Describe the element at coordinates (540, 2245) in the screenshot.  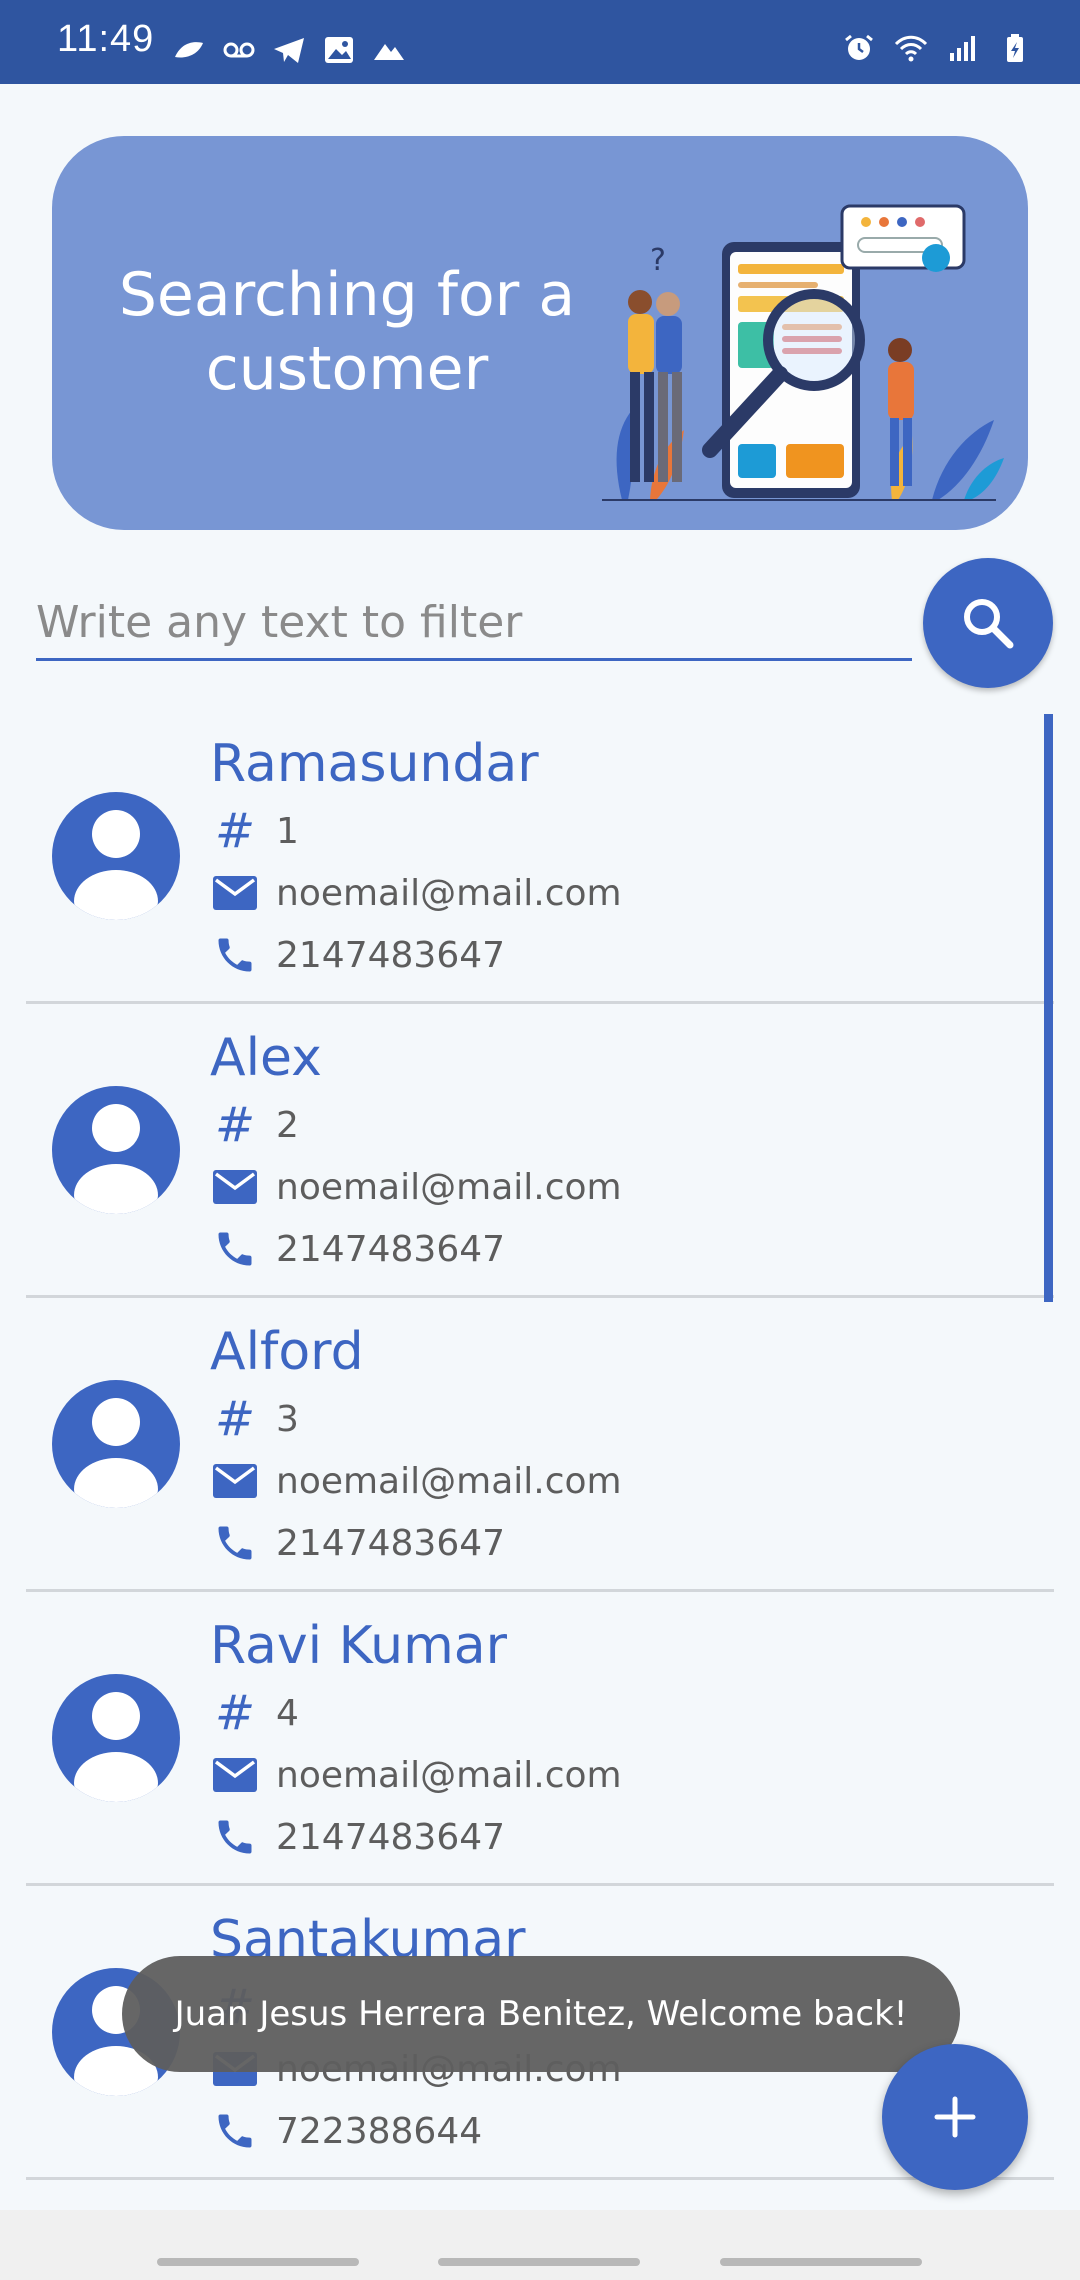
I see `gesture-nav-bar` at that location.